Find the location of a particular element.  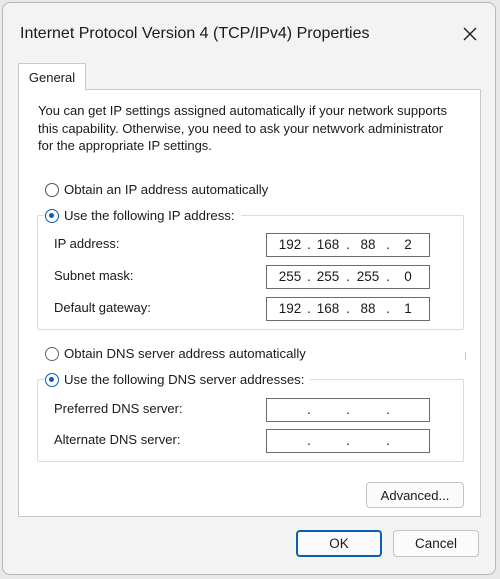

ip-address-octet-1: 192 is located at coordinates (290, 244).